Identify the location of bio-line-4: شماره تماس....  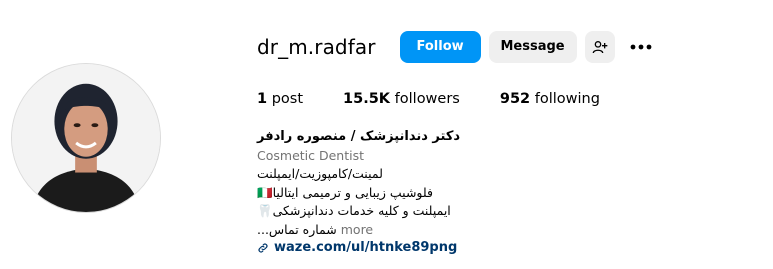
(297, 229).